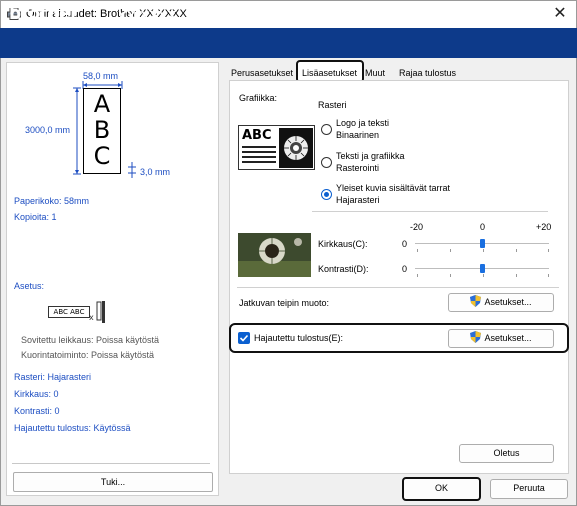  What do you see at coordinates (298, 338) in the screenshot?
I see `distributed-label: Hajautettu tulostus(E):` at bounding box center [298, 338].